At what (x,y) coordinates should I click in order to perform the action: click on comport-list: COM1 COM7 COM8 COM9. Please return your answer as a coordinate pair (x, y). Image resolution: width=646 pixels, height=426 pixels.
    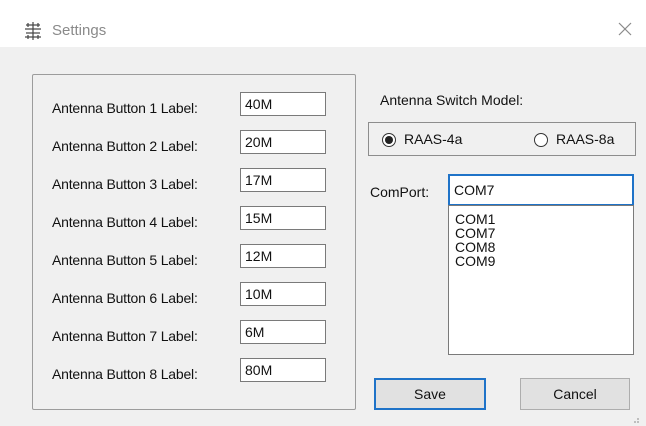
    Looking at the image, I should click on (541, 280).